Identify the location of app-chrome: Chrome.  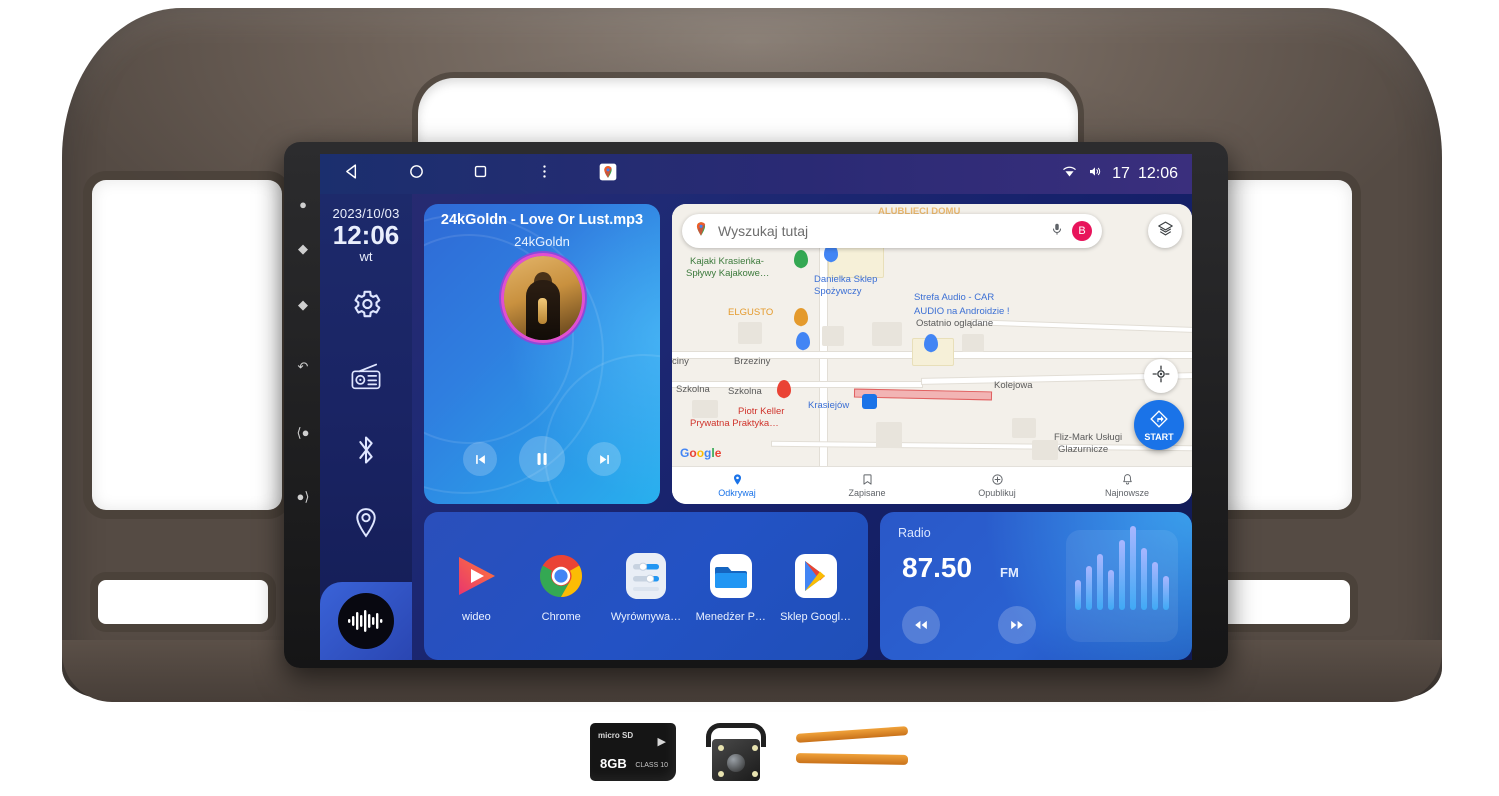
(561, 586).